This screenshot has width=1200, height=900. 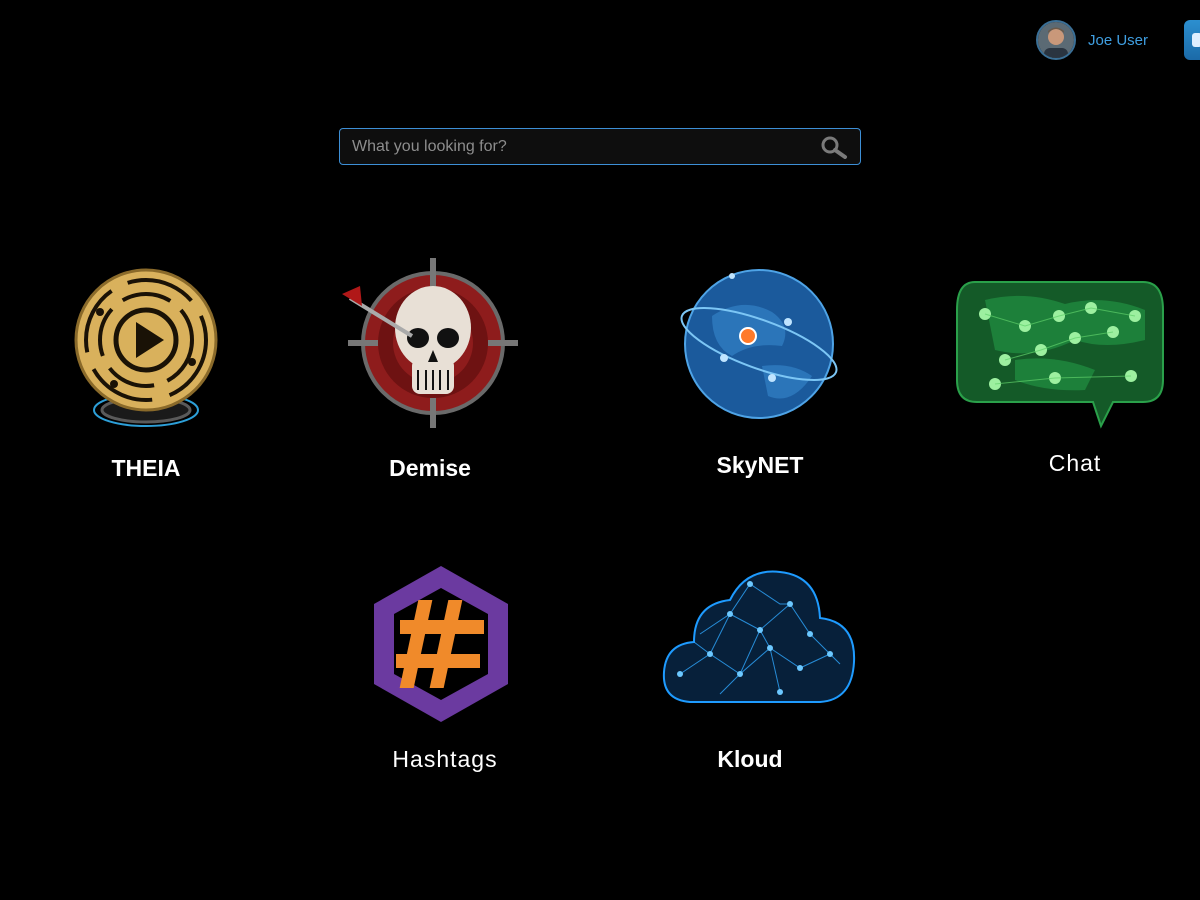 I want to click on app-label-skynet: SkyNET, so click(x=760, y=465).